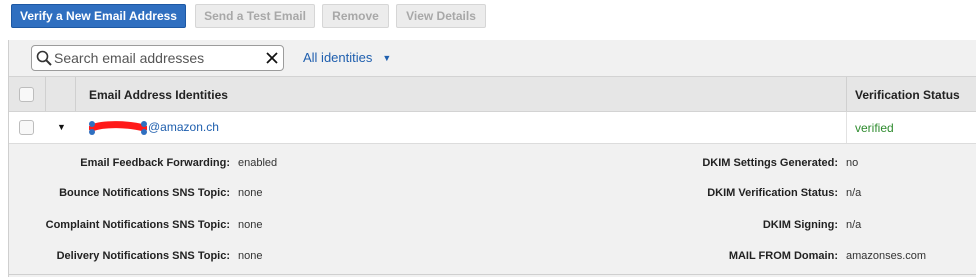  I want to click on detail-label: Email Feedback Forwarding:, so click(155, 163).